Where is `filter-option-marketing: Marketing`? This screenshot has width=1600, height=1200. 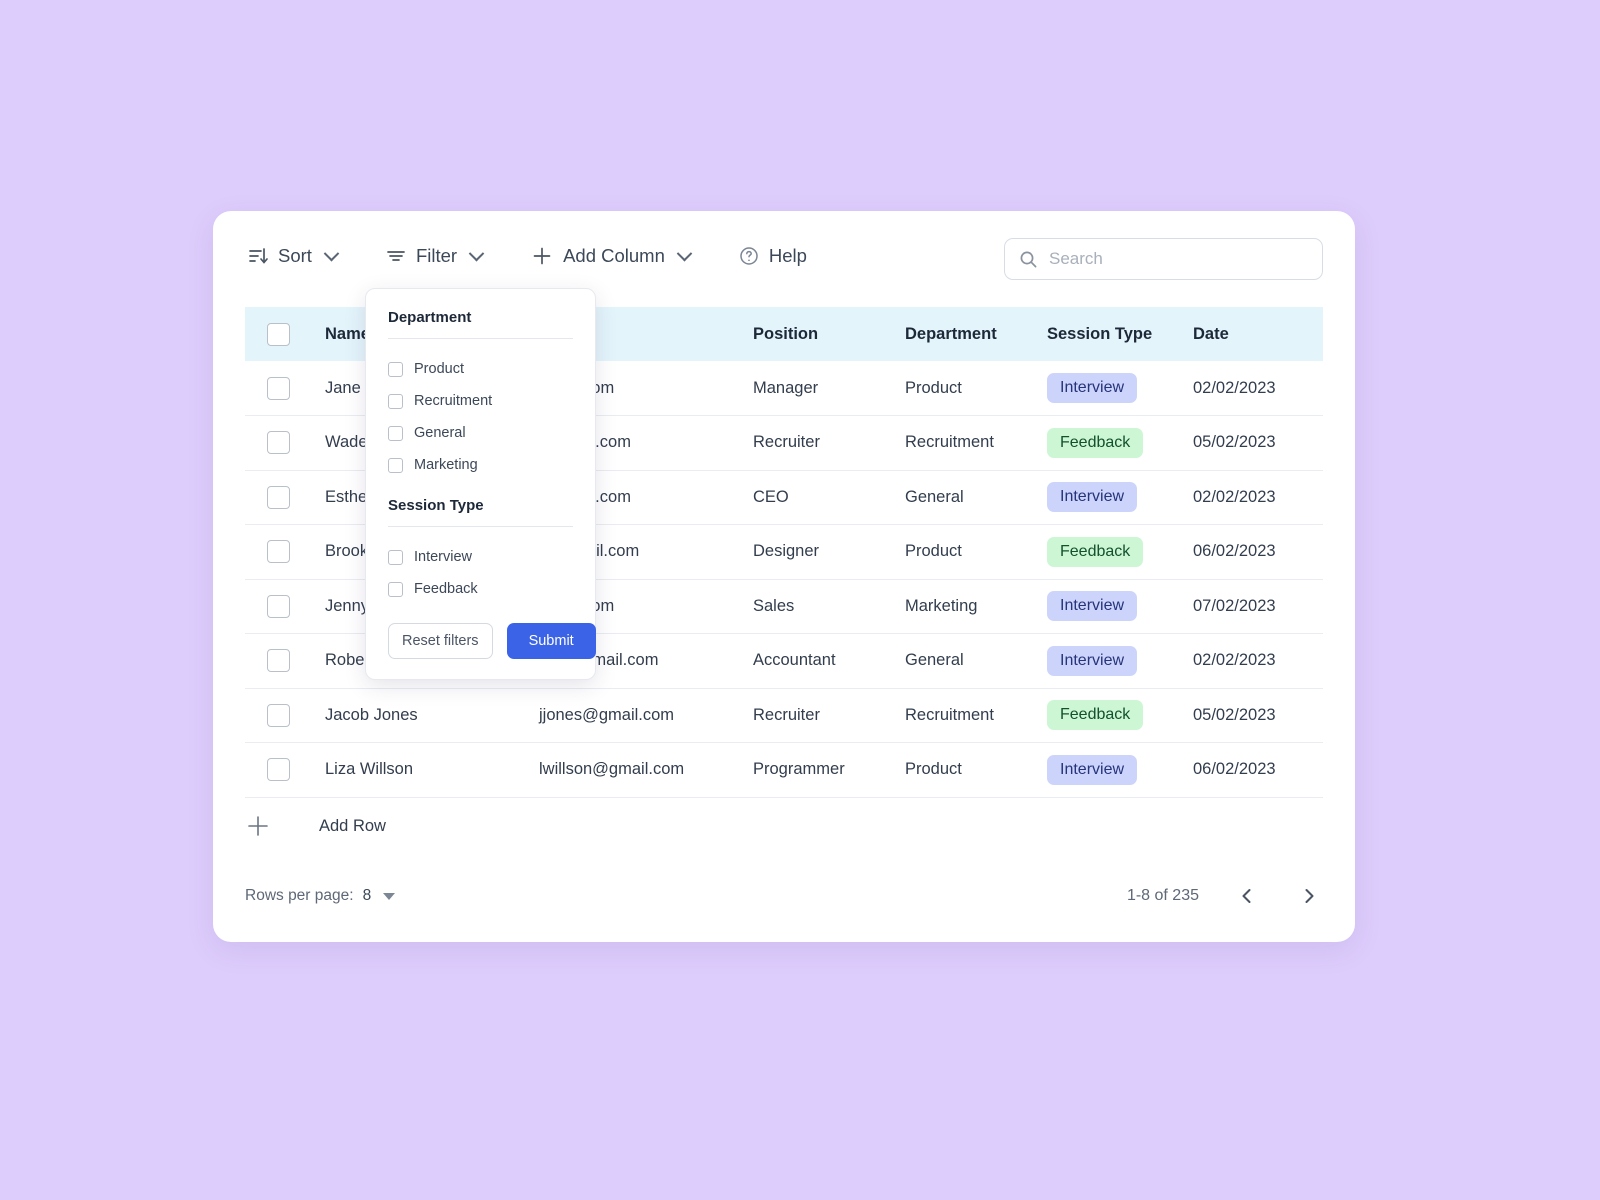
filter-option-marketing: Marketing is located at coordinates (480, 465).